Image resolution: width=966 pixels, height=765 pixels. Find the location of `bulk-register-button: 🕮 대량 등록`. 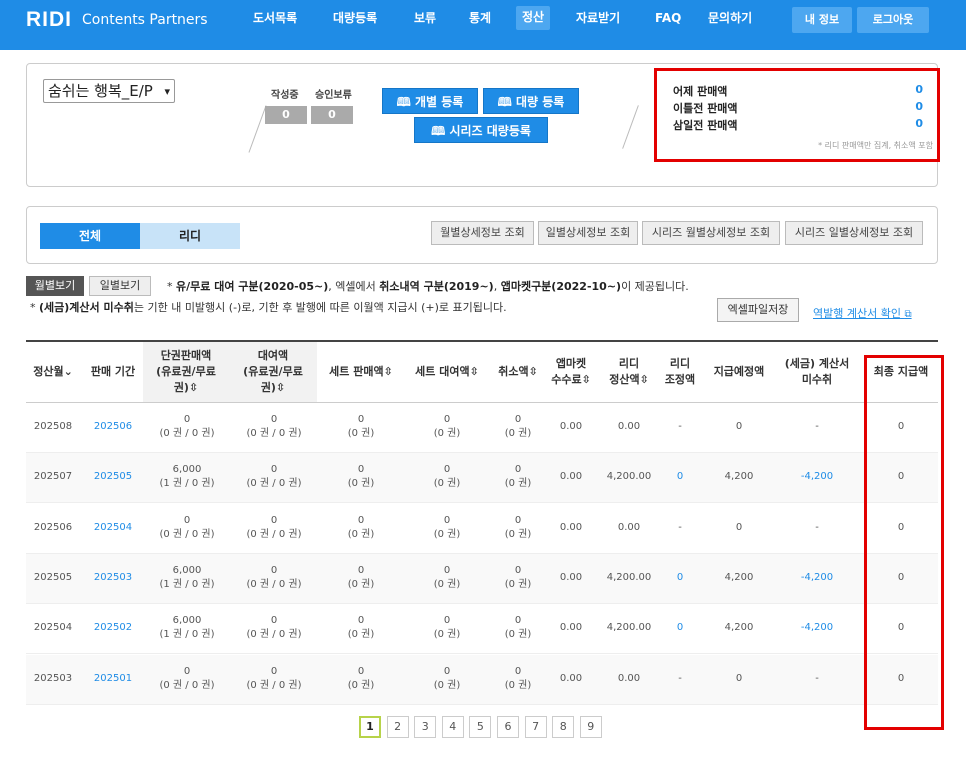

bulk-register-button: 🕮 대량 등록 is located at coordinates (531, 101).